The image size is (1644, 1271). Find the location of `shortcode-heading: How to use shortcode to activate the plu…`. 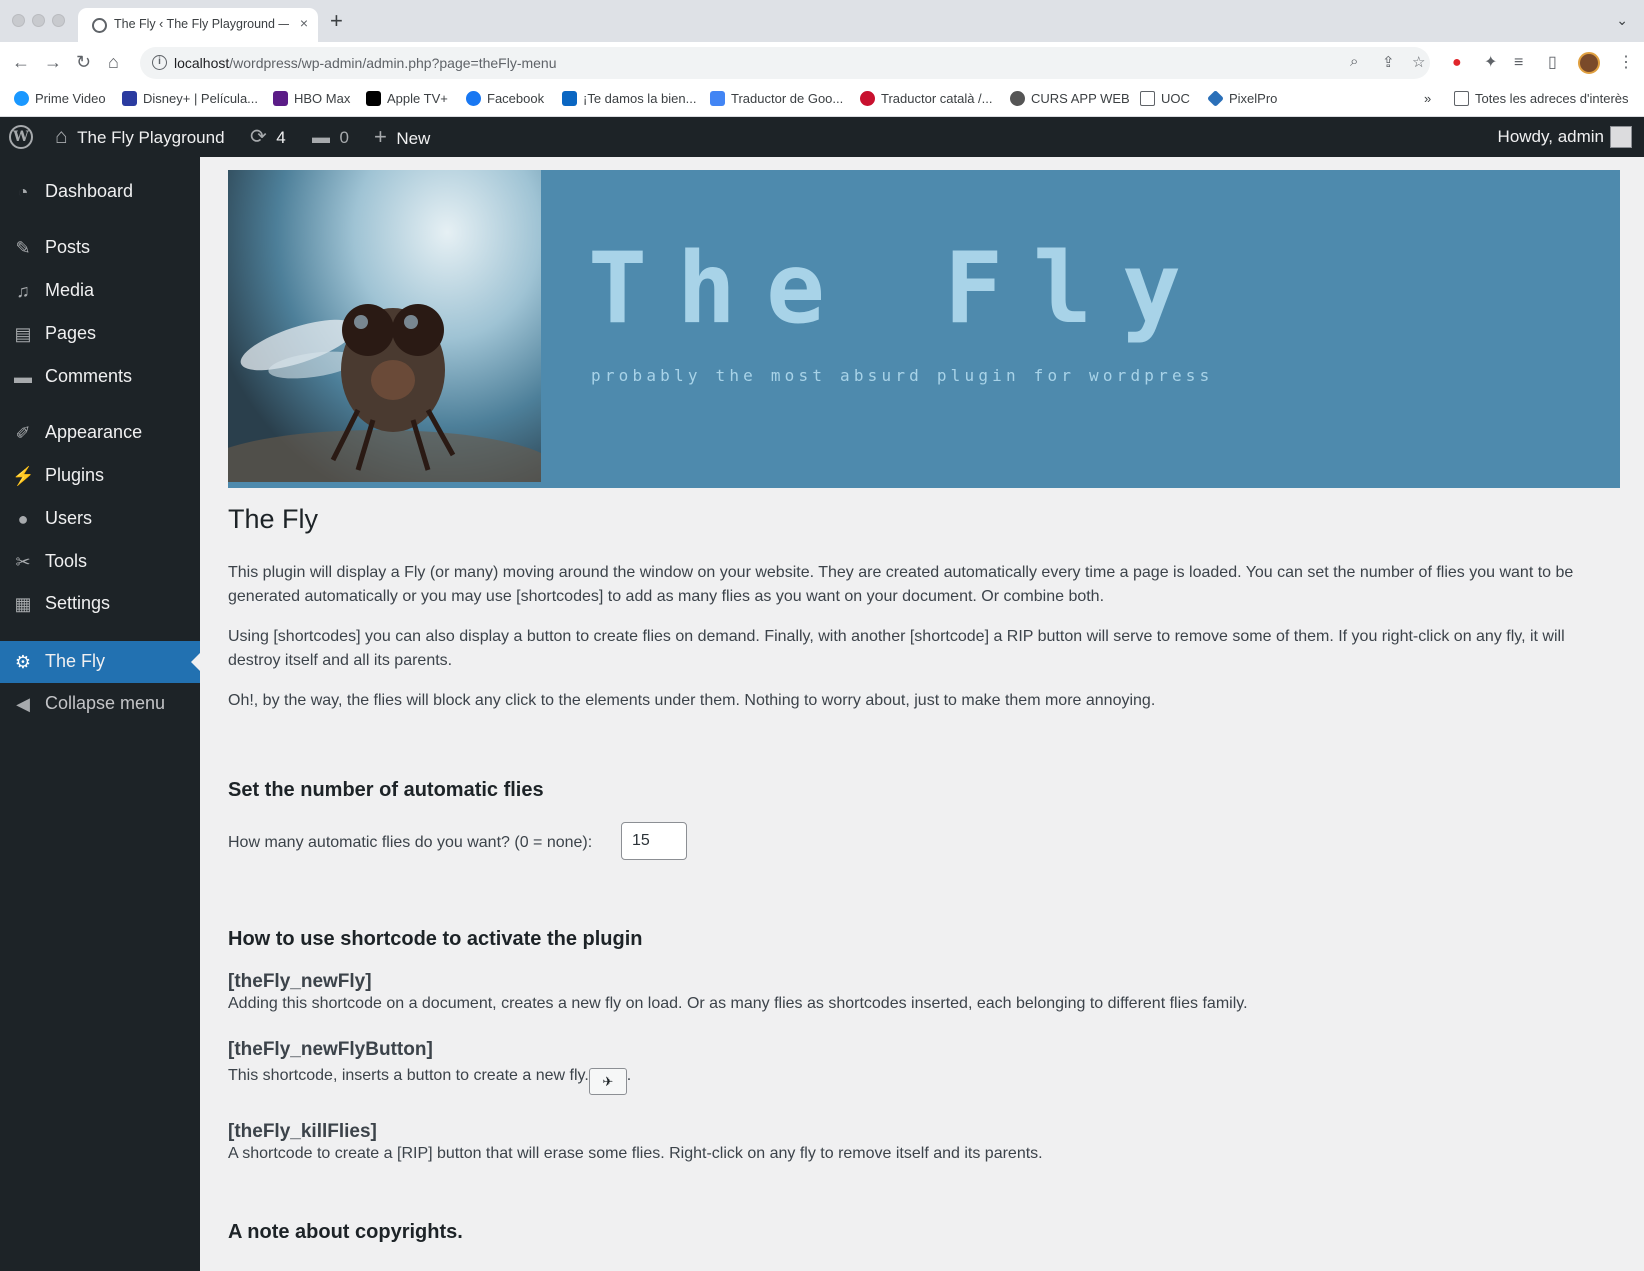

shortcode-heading: How to use shortcode to activate the plu… is located at coordinates (435, 939).